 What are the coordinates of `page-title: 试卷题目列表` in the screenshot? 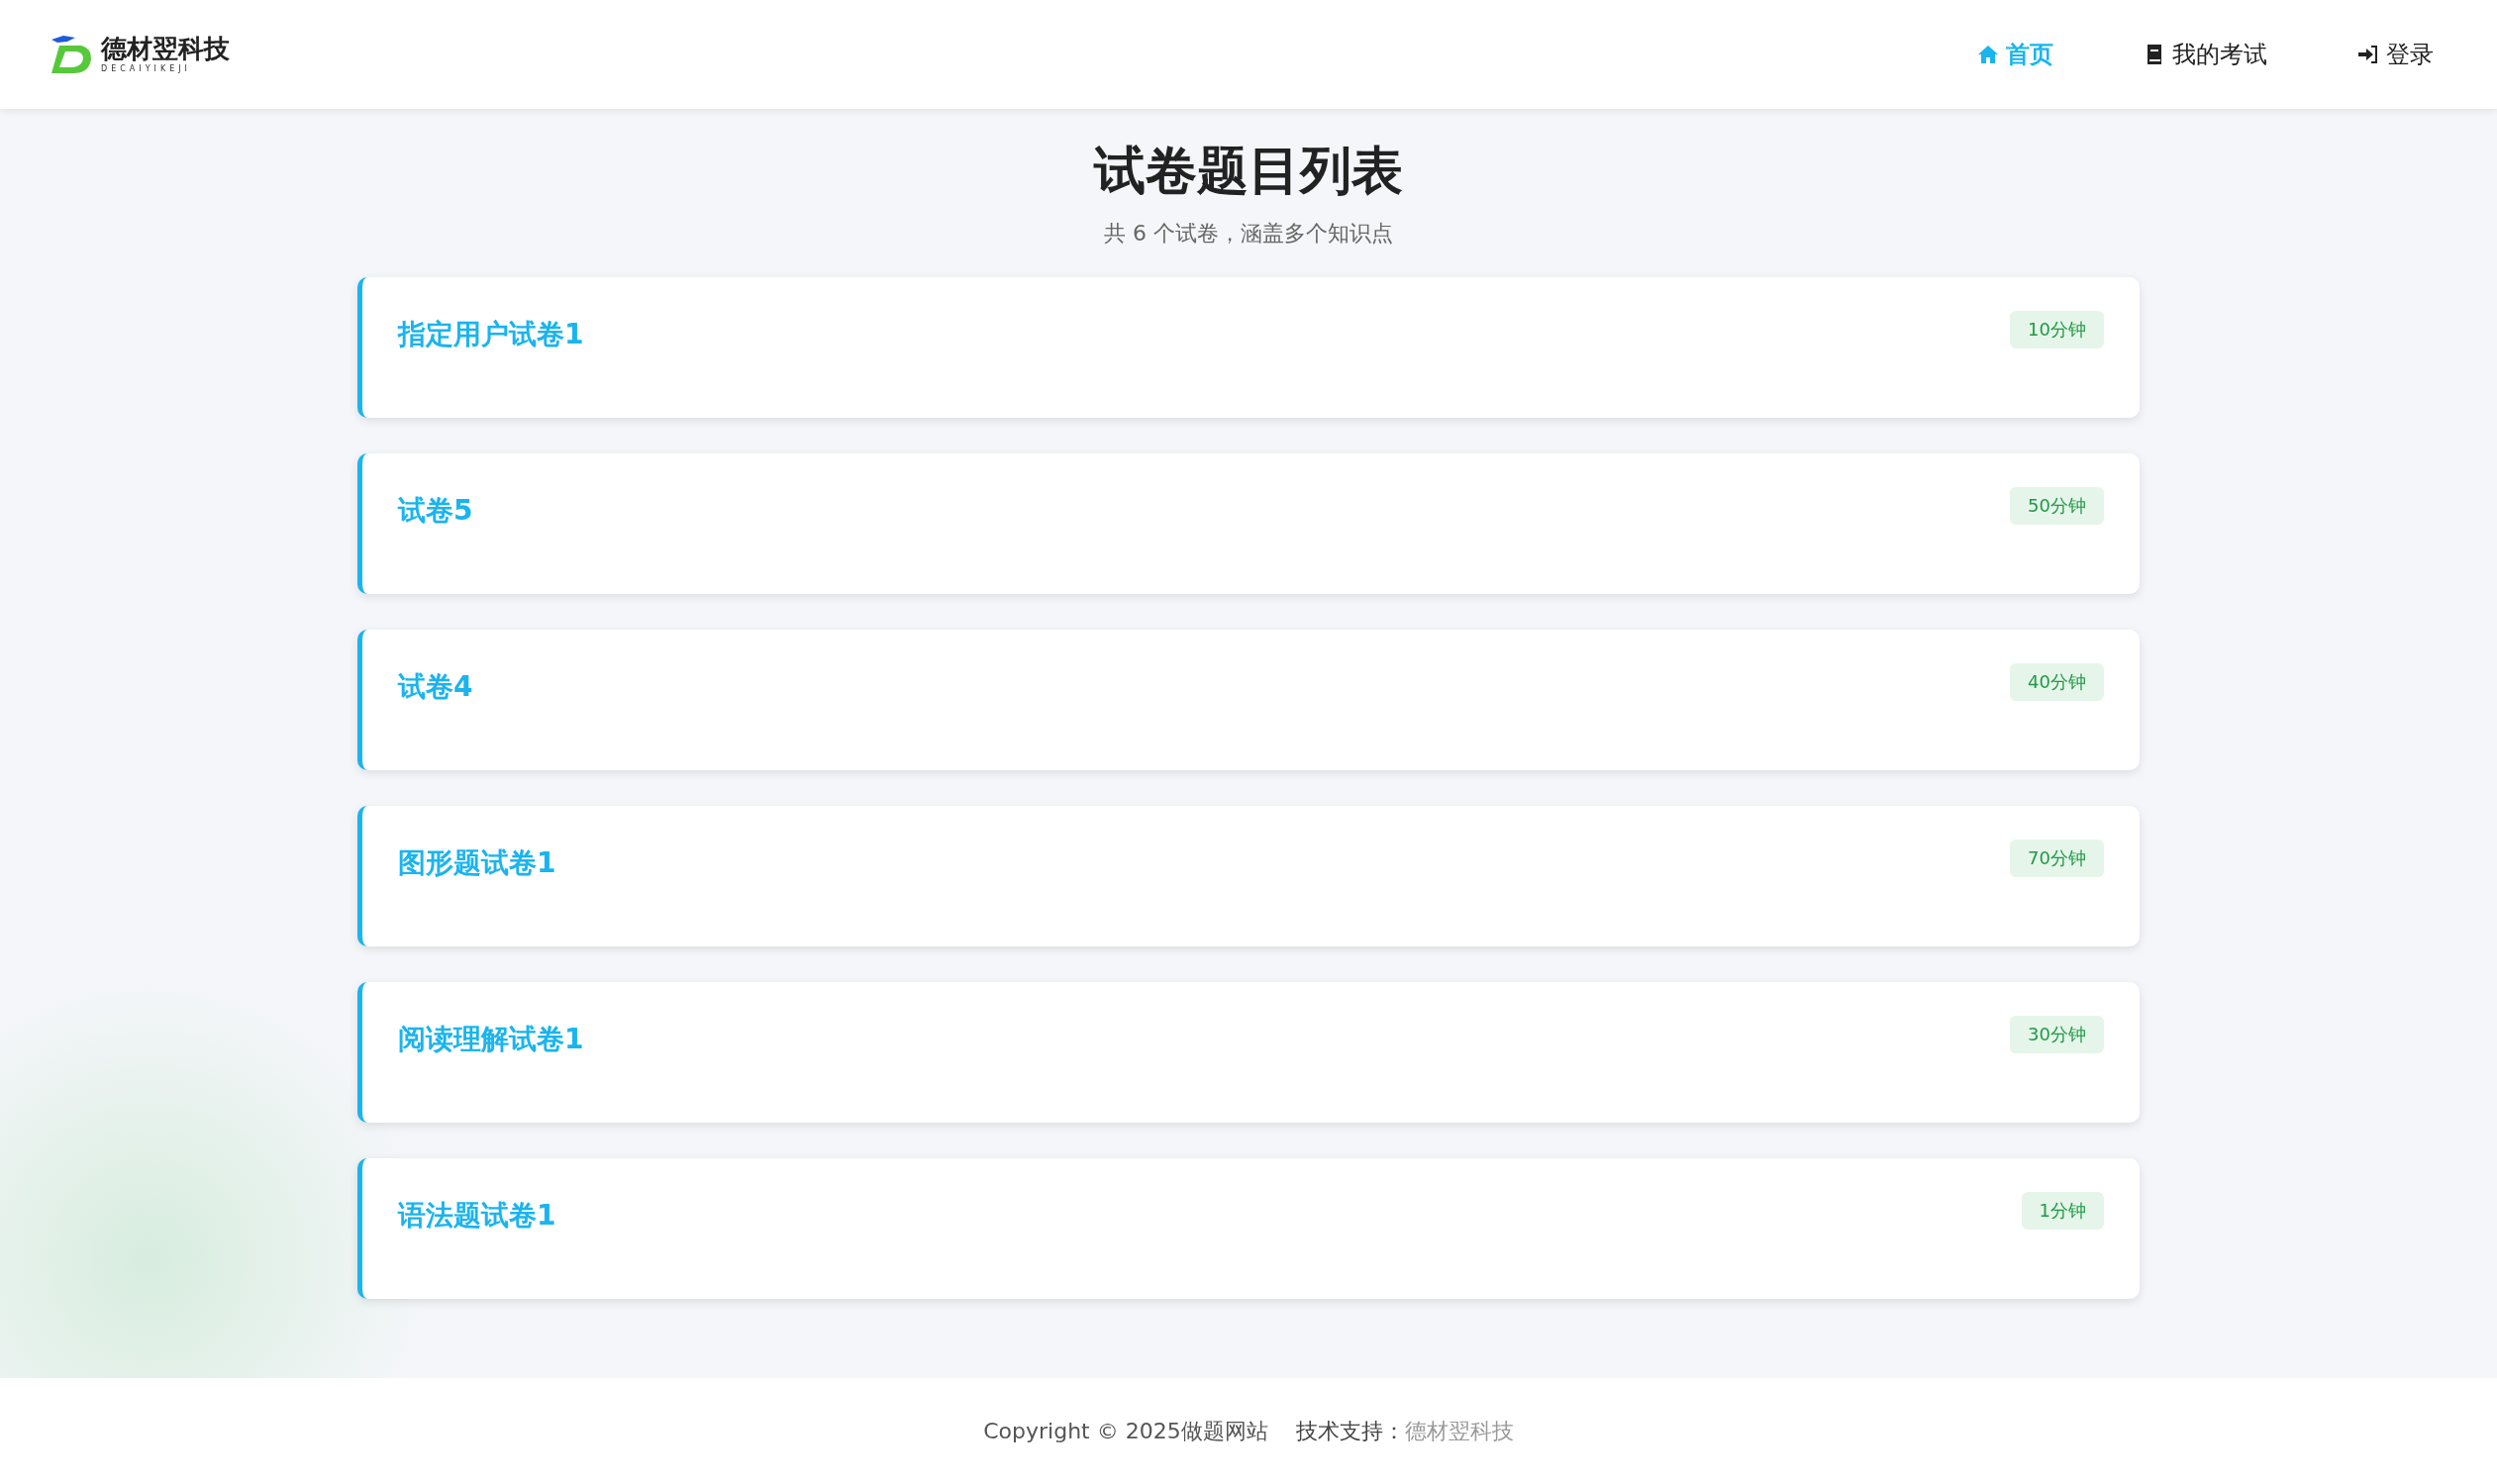 It's located at (1248, 171).